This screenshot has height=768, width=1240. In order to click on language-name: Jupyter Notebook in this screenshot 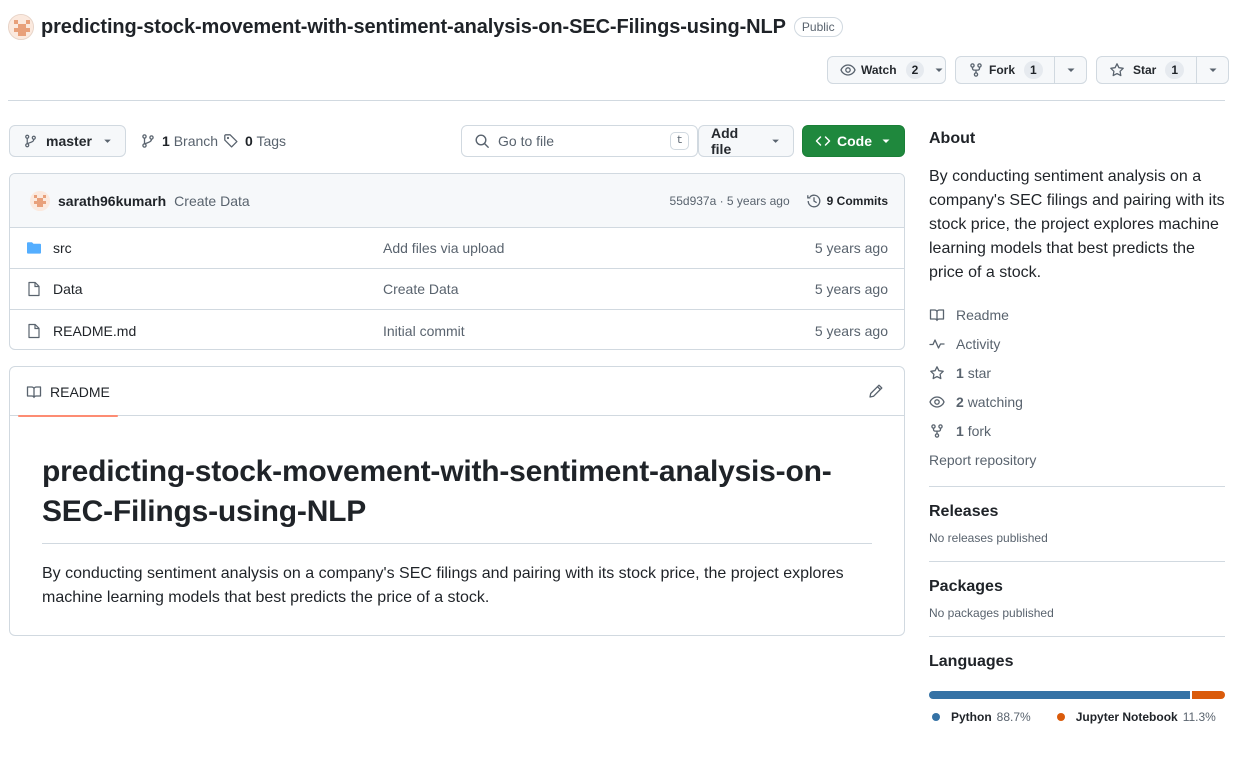, I will do `click(1126, 717)`.